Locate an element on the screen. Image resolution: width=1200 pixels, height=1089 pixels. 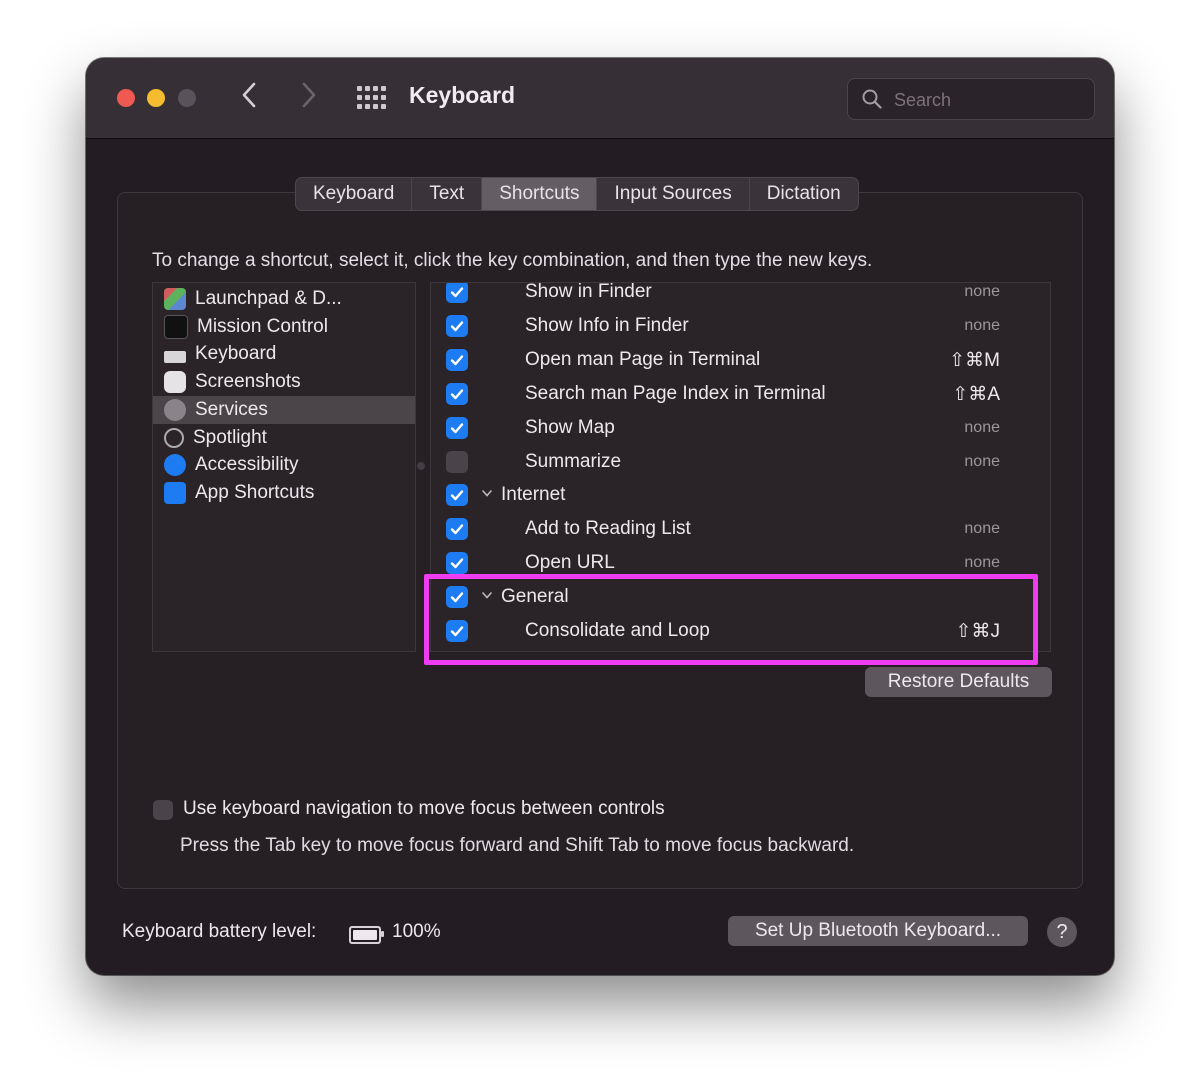
category-item-accessibility: Accessibility is located at coordinates (284, 465).